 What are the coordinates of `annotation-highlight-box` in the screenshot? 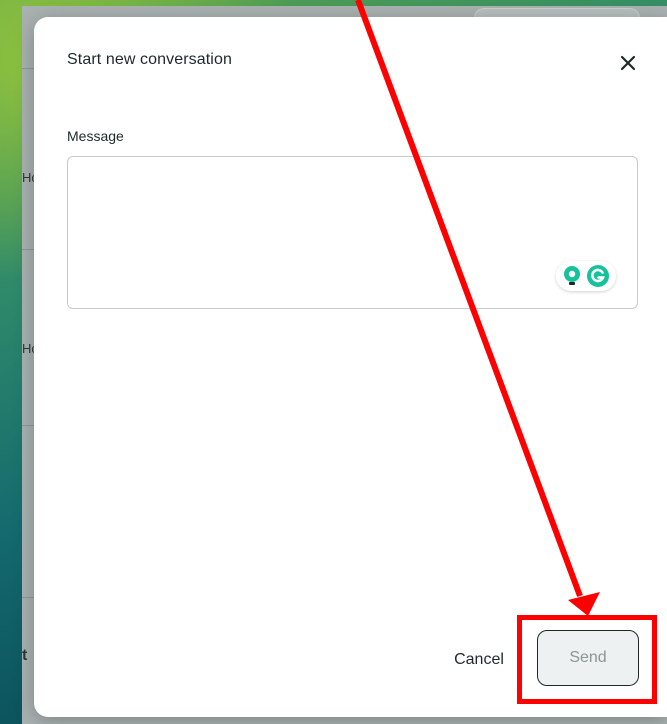 It's located at (587, 659).